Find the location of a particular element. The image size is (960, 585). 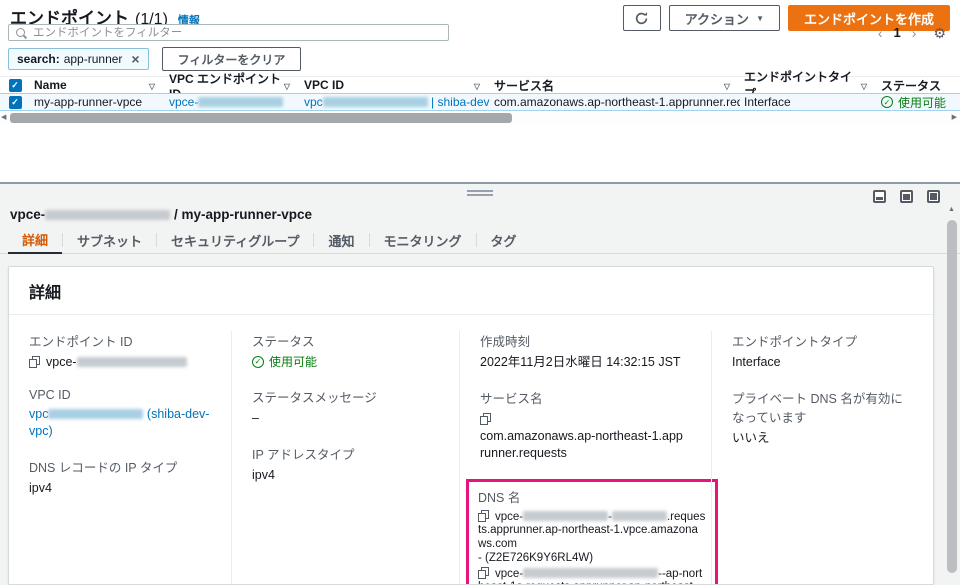

vertical-scrollbar is located at coordinates (952, 389).